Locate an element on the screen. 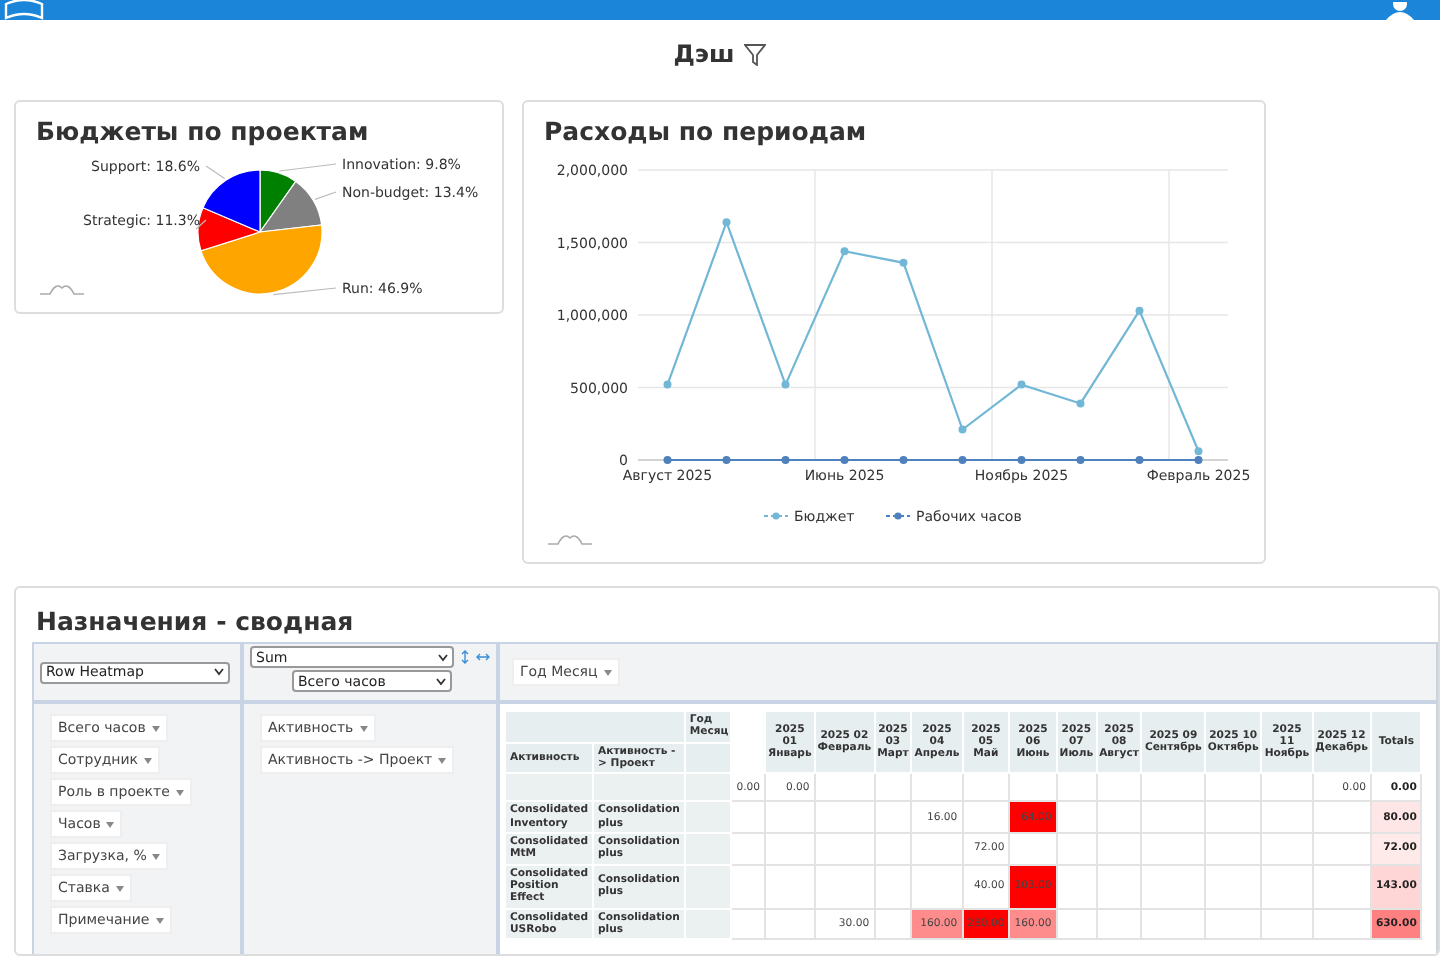 The image size is (1440, 960). card-title: Бюджеты по проектам is located at coordinates (202, 131).